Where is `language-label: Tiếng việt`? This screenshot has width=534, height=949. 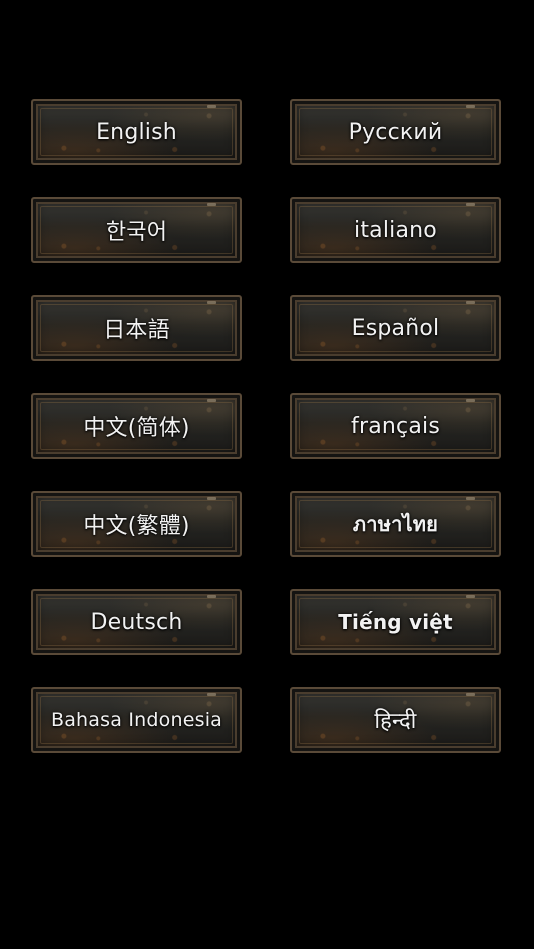 language-label: Tiếng việt is located at coordinates (395, 622).